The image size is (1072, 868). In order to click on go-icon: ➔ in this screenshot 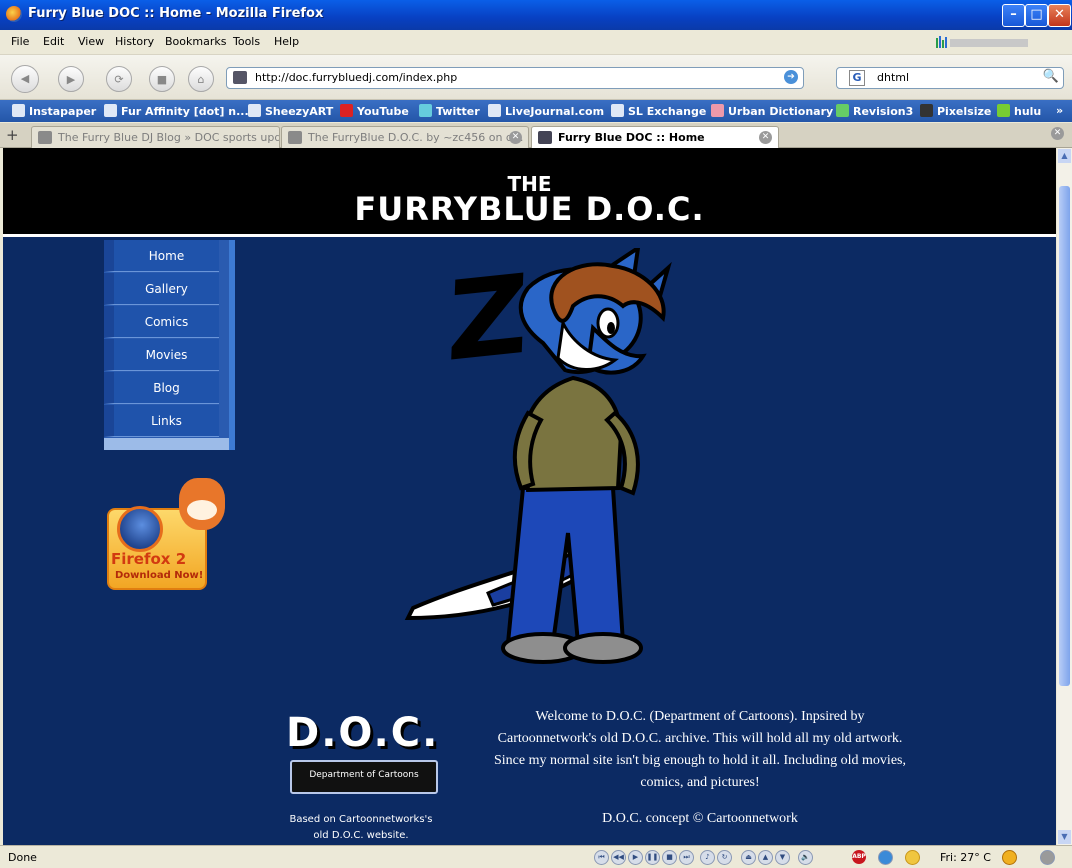, I will do `click(791, 77)`.